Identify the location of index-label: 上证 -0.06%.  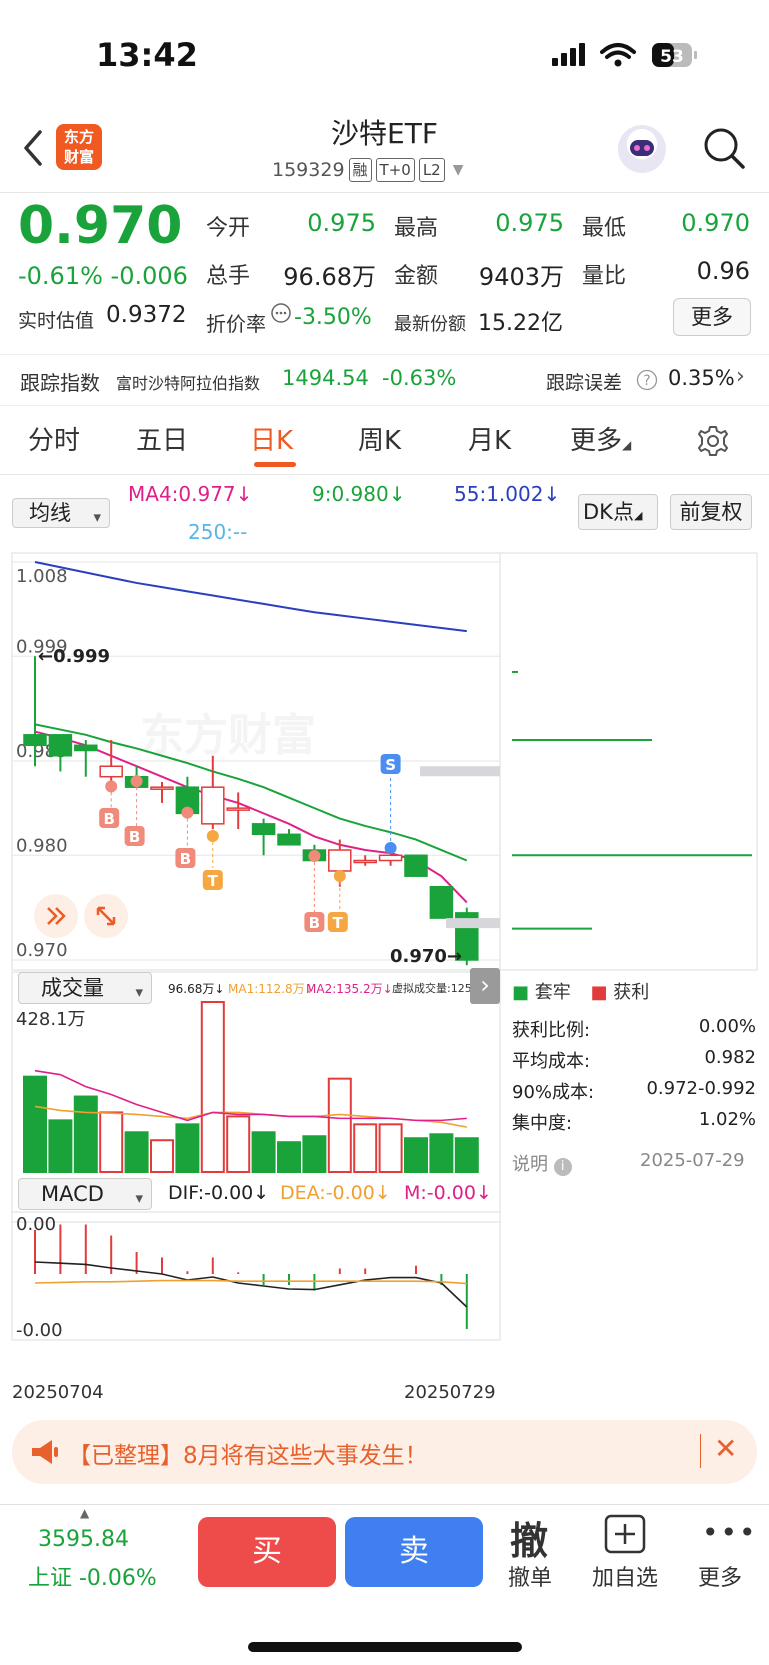
(92, 1576).